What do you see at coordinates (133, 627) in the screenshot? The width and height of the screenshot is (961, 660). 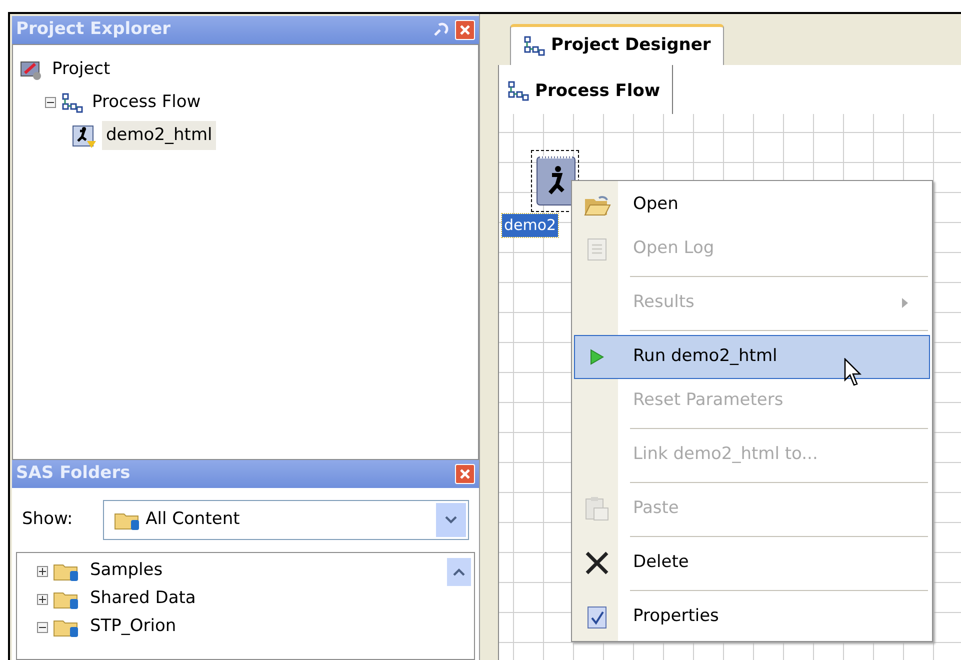 I see `tree-item: STP_Orion` at bounding box center [133, 627].